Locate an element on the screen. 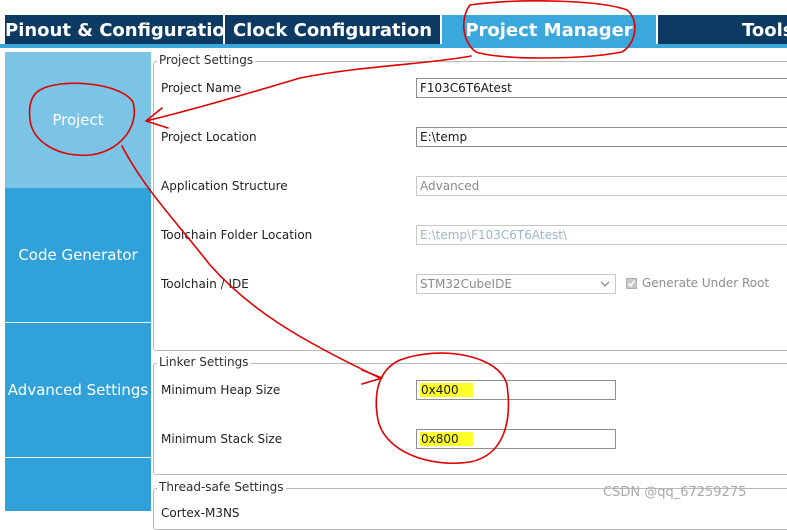 The height and width of the screenshot is (530, 787). tab-clock-configuration: Clock Configuration is located at coordinates (332, 30).